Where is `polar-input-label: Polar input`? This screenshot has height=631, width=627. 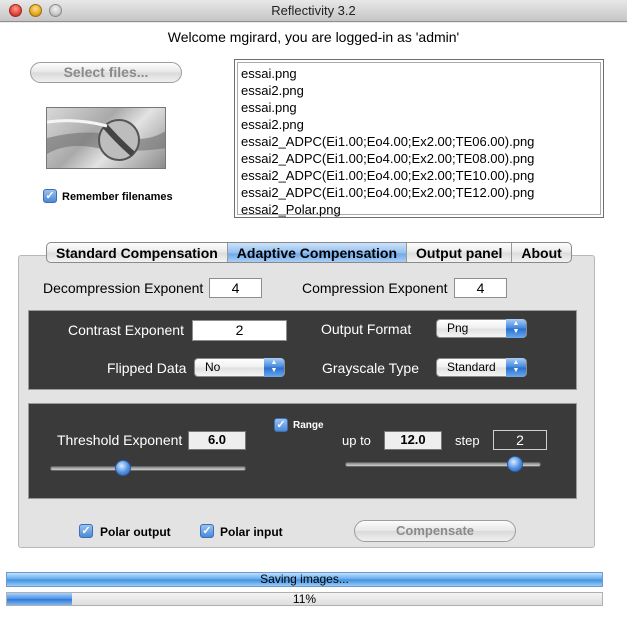 polar-input-label: Polar input is located at coordinates (251, 532).